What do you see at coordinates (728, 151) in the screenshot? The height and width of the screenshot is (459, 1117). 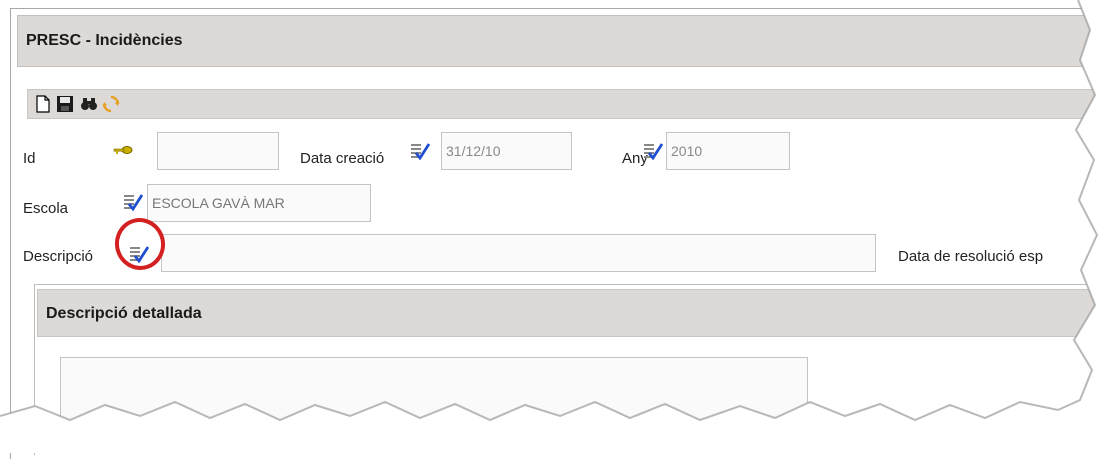 I see `any-field: 2010` at bounding box center [728, 151].